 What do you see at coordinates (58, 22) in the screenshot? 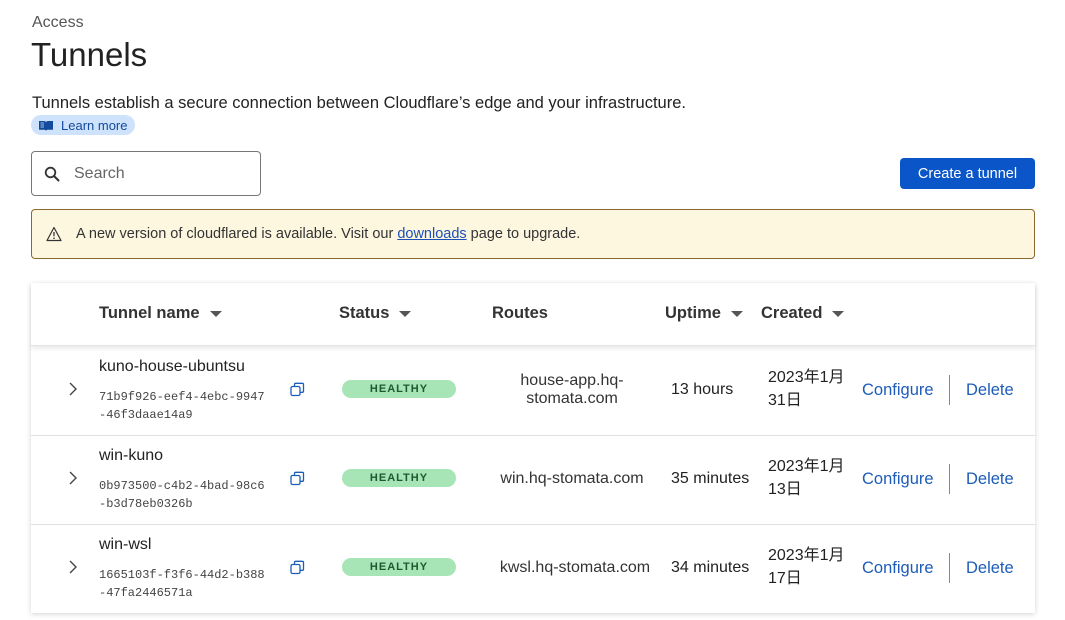
I see `breadcrumb: Access` at bounding box center [58, 22].